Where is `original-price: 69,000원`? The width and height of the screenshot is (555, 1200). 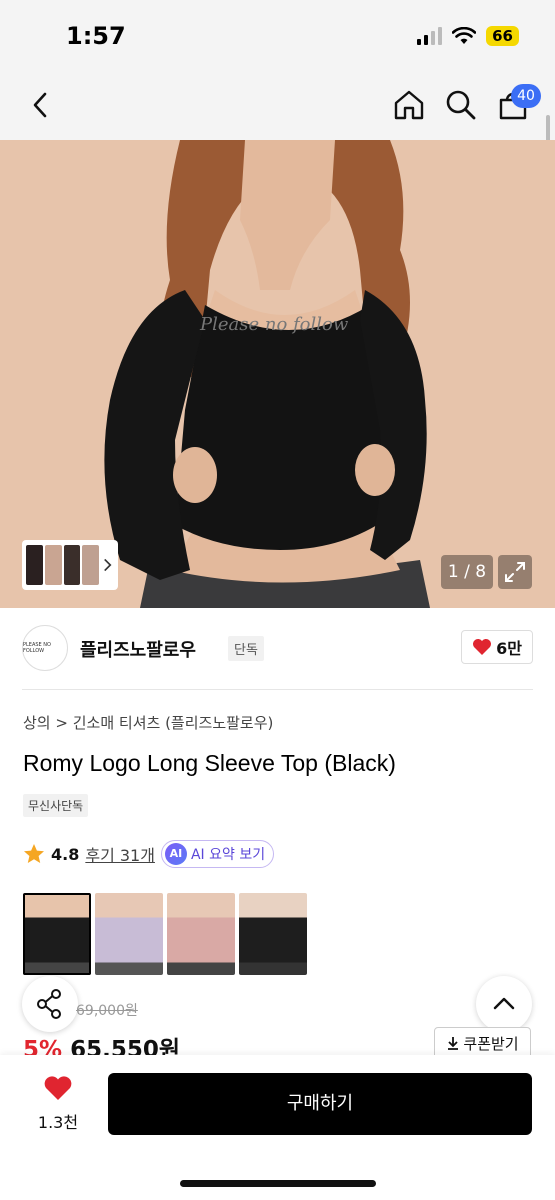
original-price: 69,000원 is located at coordinates (107, 1011).